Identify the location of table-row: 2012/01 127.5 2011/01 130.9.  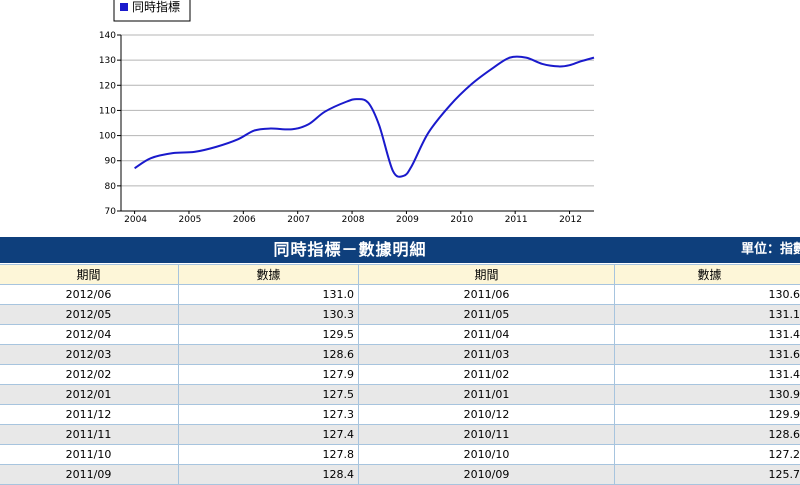
(400, 395).